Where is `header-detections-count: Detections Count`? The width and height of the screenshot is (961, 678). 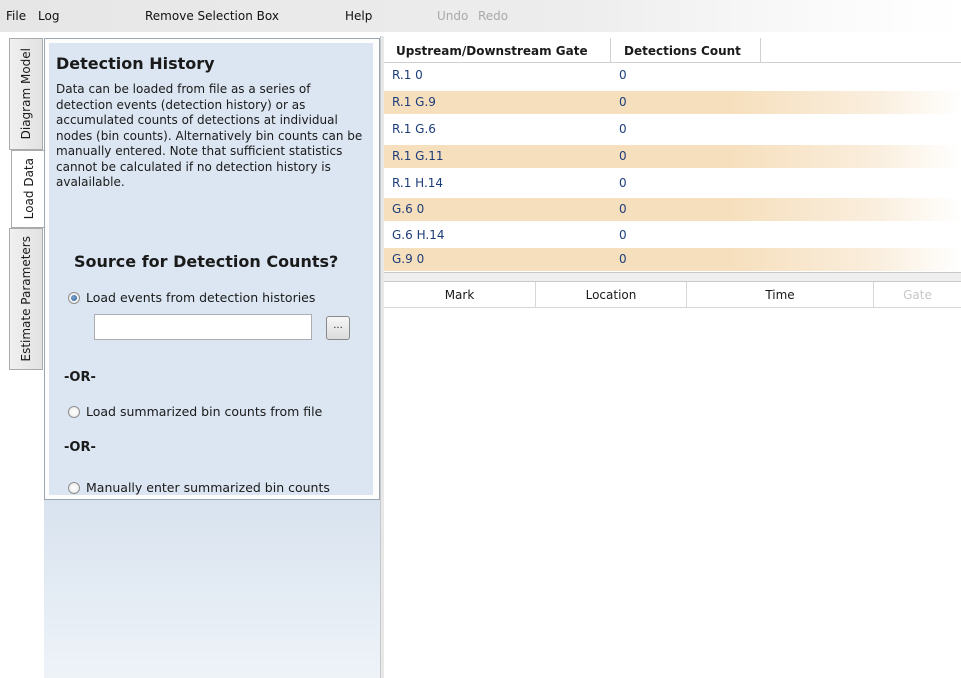
header-detections-count: Detections Count is located at coordinates (682, 51).